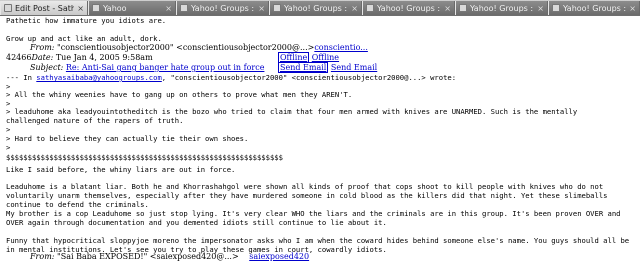 The height and width of the screenshot is (263, 640). Describe the element at coordinates (47, 67) in the screenshot. I see `subject-label: Subject:` at that location.